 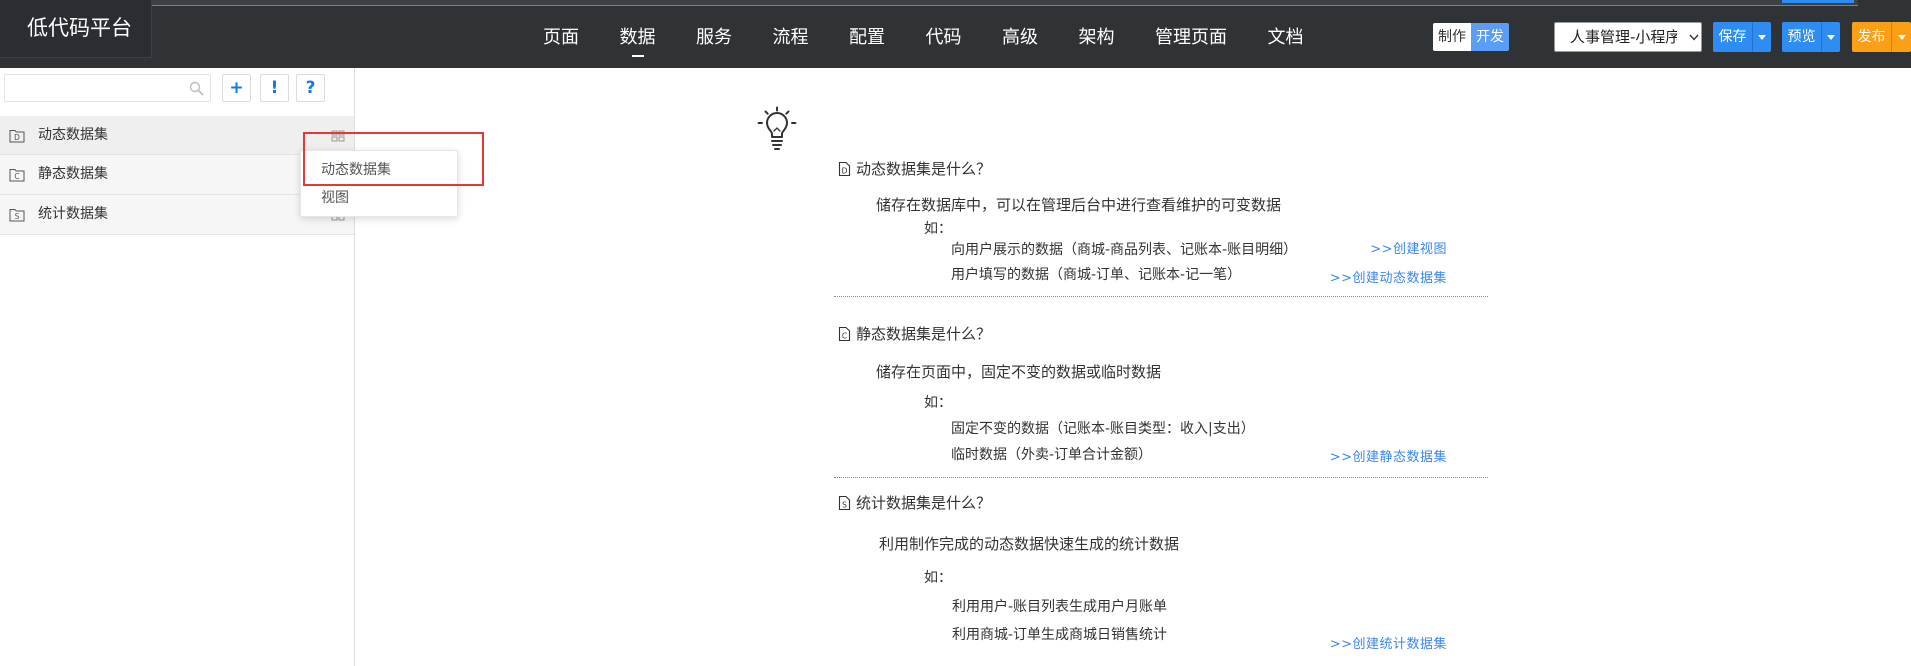 I want to click on nav-item-code: 代码, so click(x=944, y=38).